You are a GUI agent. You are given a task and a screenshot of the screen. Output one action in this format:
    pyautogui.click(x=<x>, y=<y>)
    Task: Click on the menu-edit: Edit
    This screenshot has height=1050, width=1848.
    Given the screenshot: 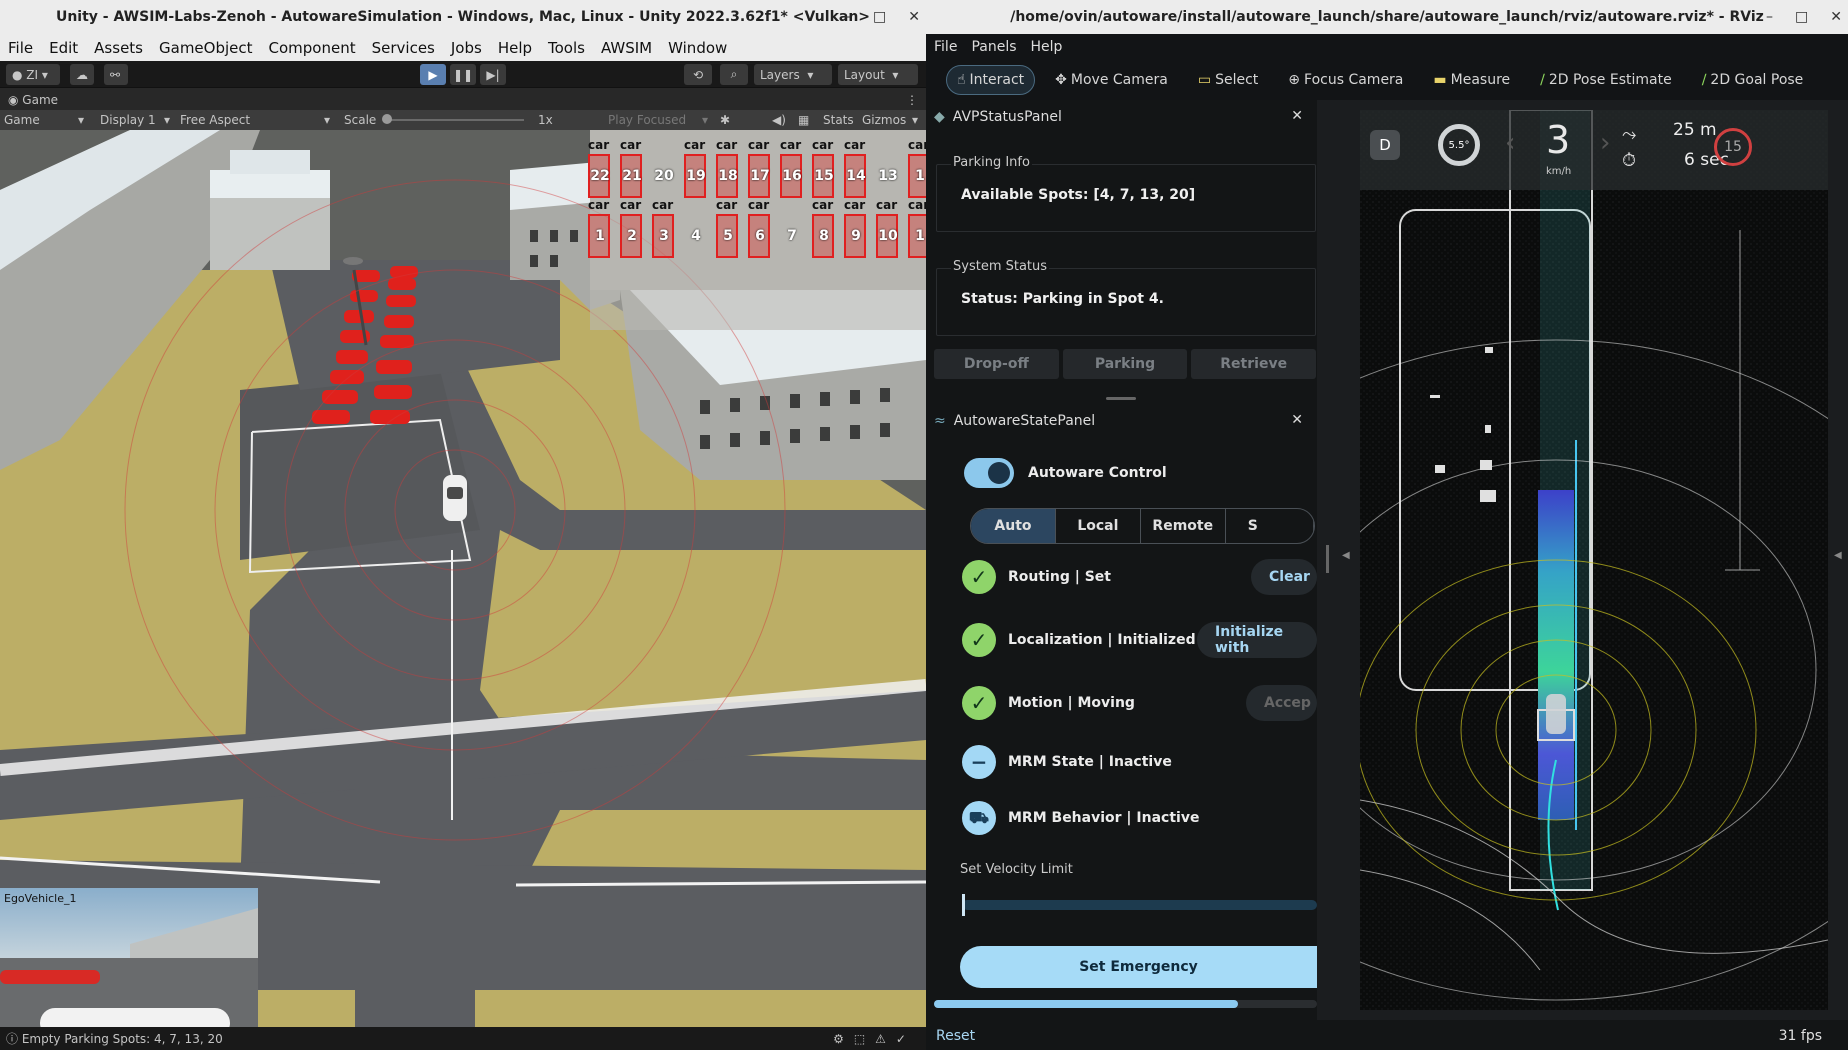 What is the action you would take?
    pyautogui.click(x=63, y=48)
    